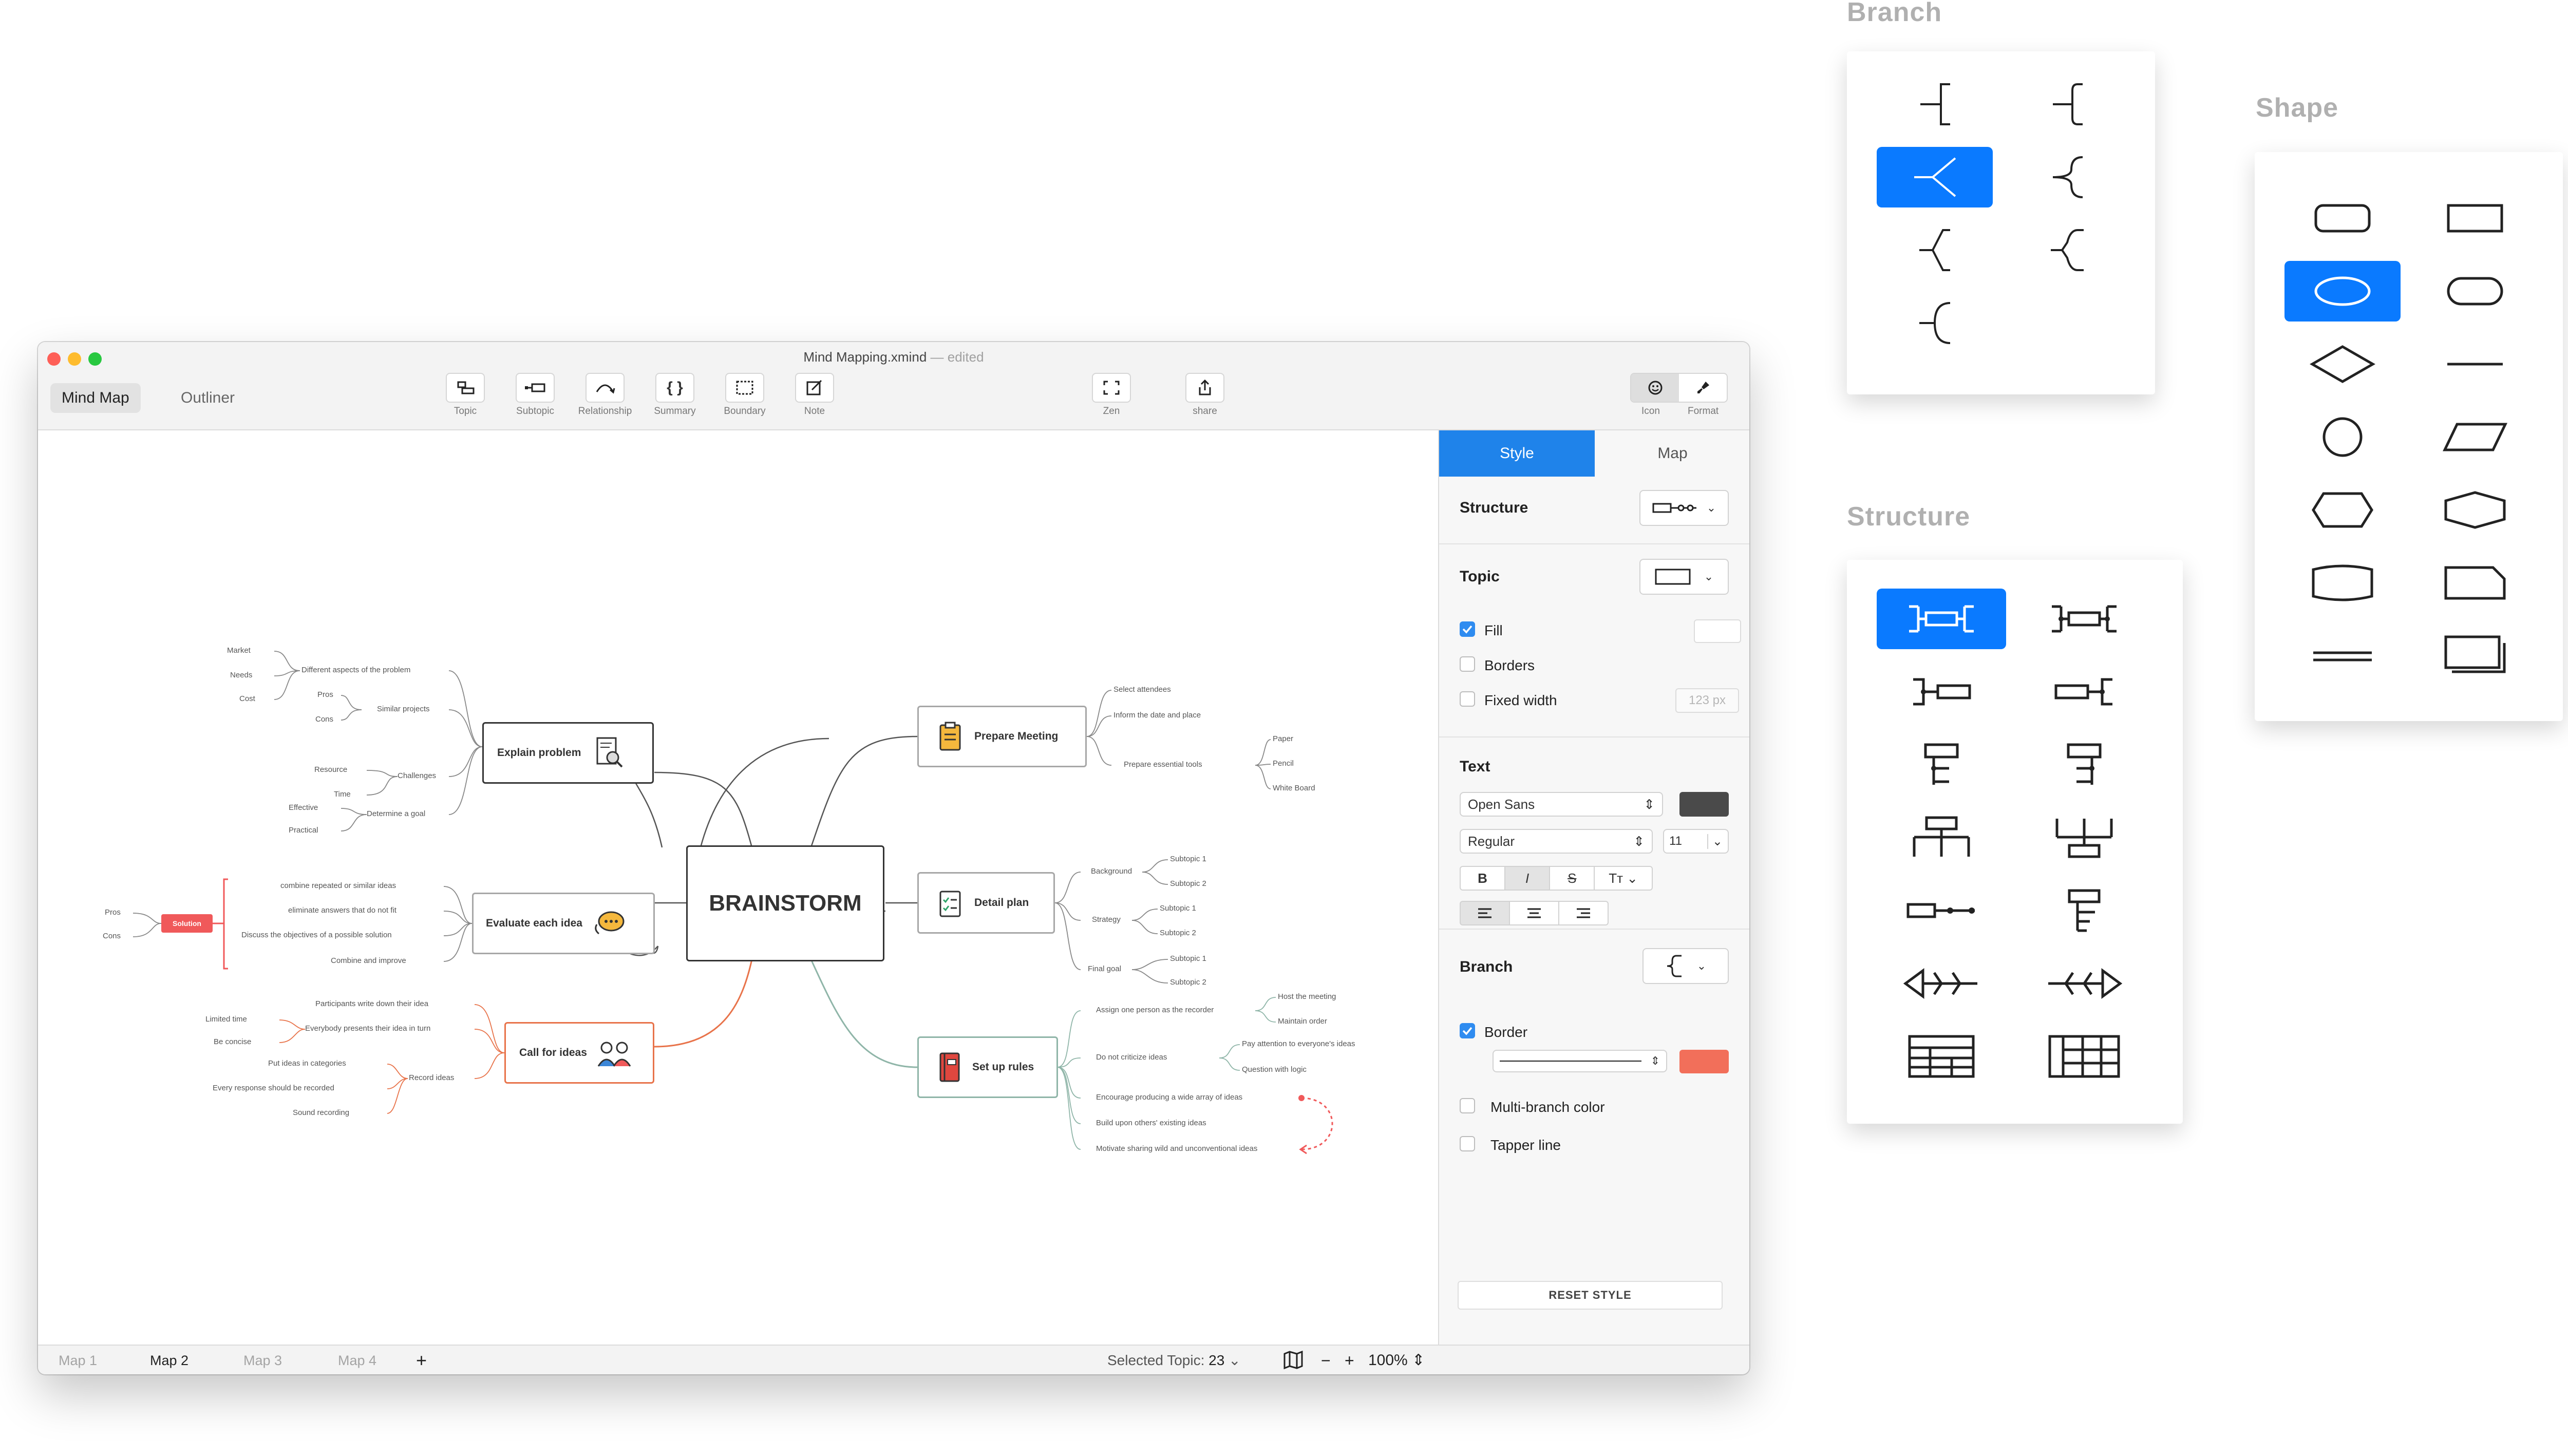  What do you see at coordinates (273, 1088) in the screenshot?
I see `leaf-label: Every response should be recorded` at bounding box center [273, 1088].